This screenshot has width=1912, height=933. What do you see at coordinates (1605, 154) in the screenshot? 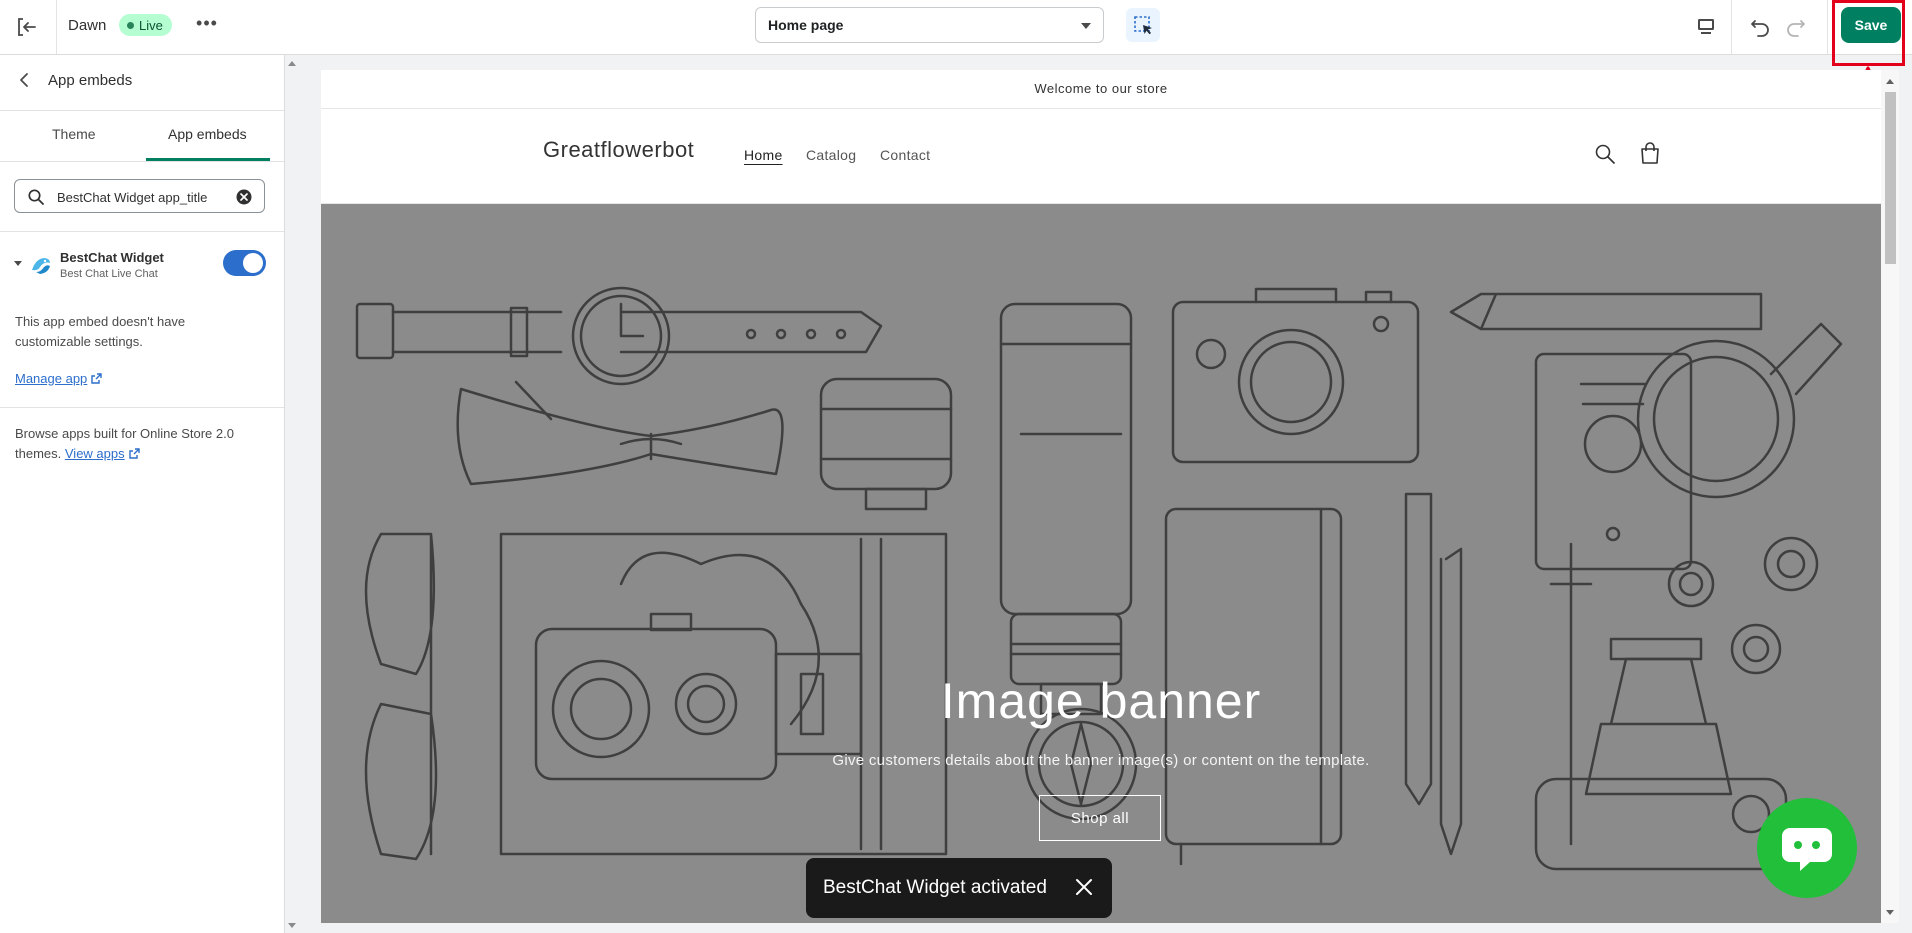
I see `store-search-icon` at bounding box center [1605, 154].